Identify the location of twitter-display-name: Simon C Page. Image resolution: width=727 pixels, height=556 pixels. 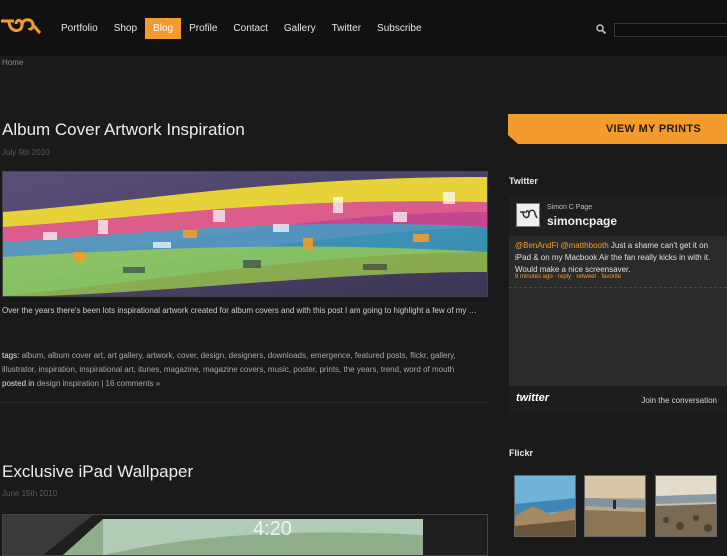
(570, 207).